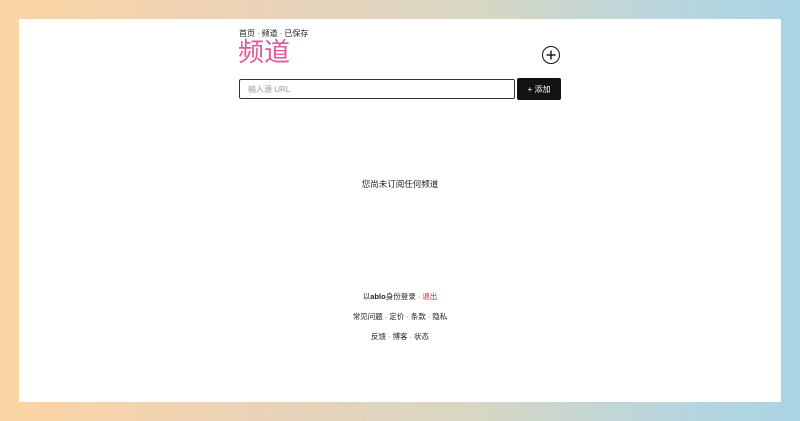 This screenshot has width=800, height=421. Describe the element at coordinates (378, 296) in the screenshot. I see `username: ablo` at that location.